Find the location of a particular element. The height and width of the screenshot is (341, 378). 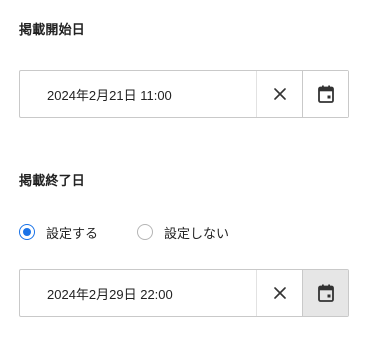

radio-dot is located at coordinates (27, 232).